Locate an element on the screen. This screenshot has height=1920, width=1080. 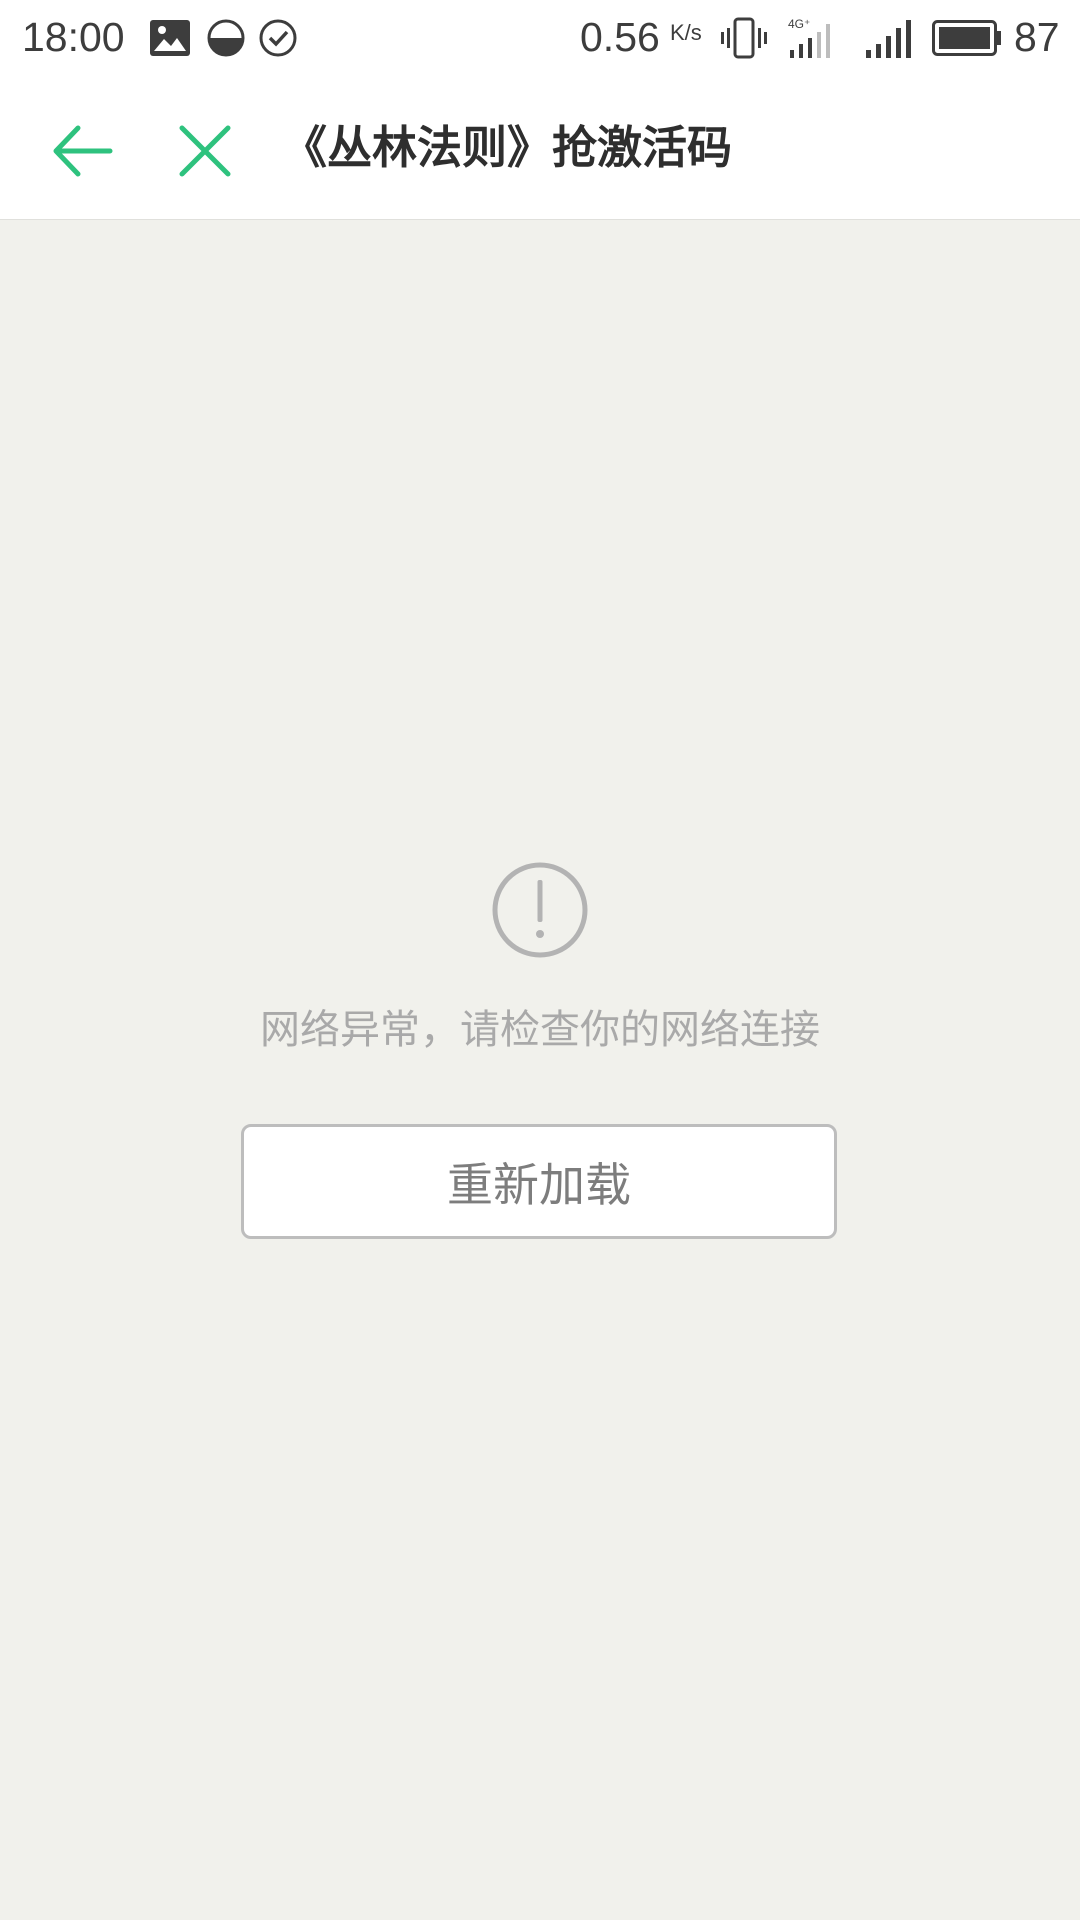
network-speed-unit: K/s is located at coordinates (686, 32).